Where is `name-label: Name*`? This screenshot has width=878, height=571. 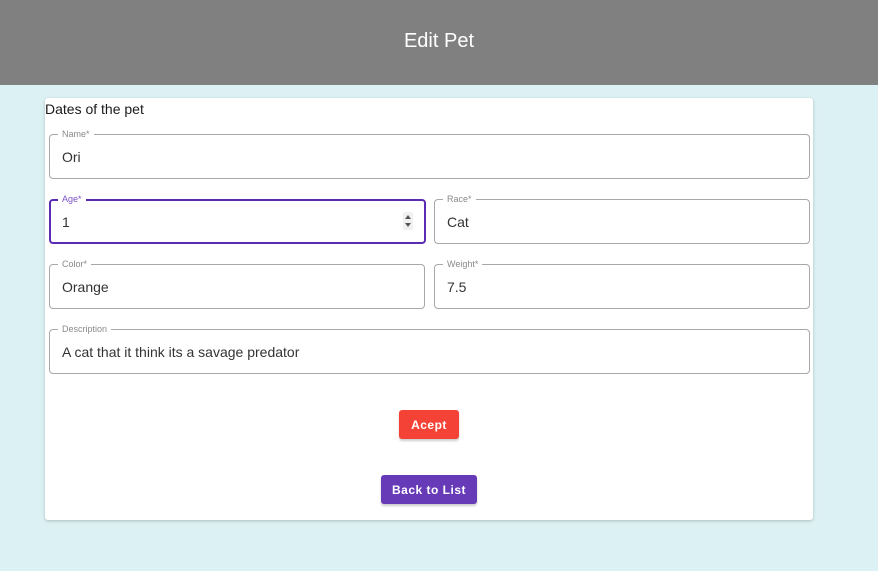 name-label: Name* is located at coordinates (76, 134).